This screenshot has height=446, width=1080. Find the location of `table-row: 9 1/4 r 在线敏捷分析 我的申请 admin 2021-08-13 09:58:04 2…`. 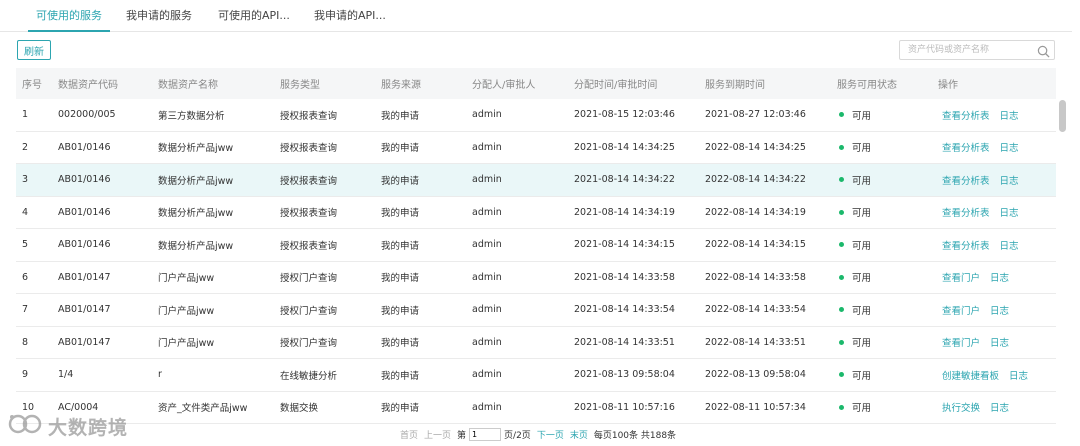

table-row: 9 1/4 r 在线敏捷分析 我的申请 admin 2021-08-13 09:58:04 2… is located at coordinates (536, 375).